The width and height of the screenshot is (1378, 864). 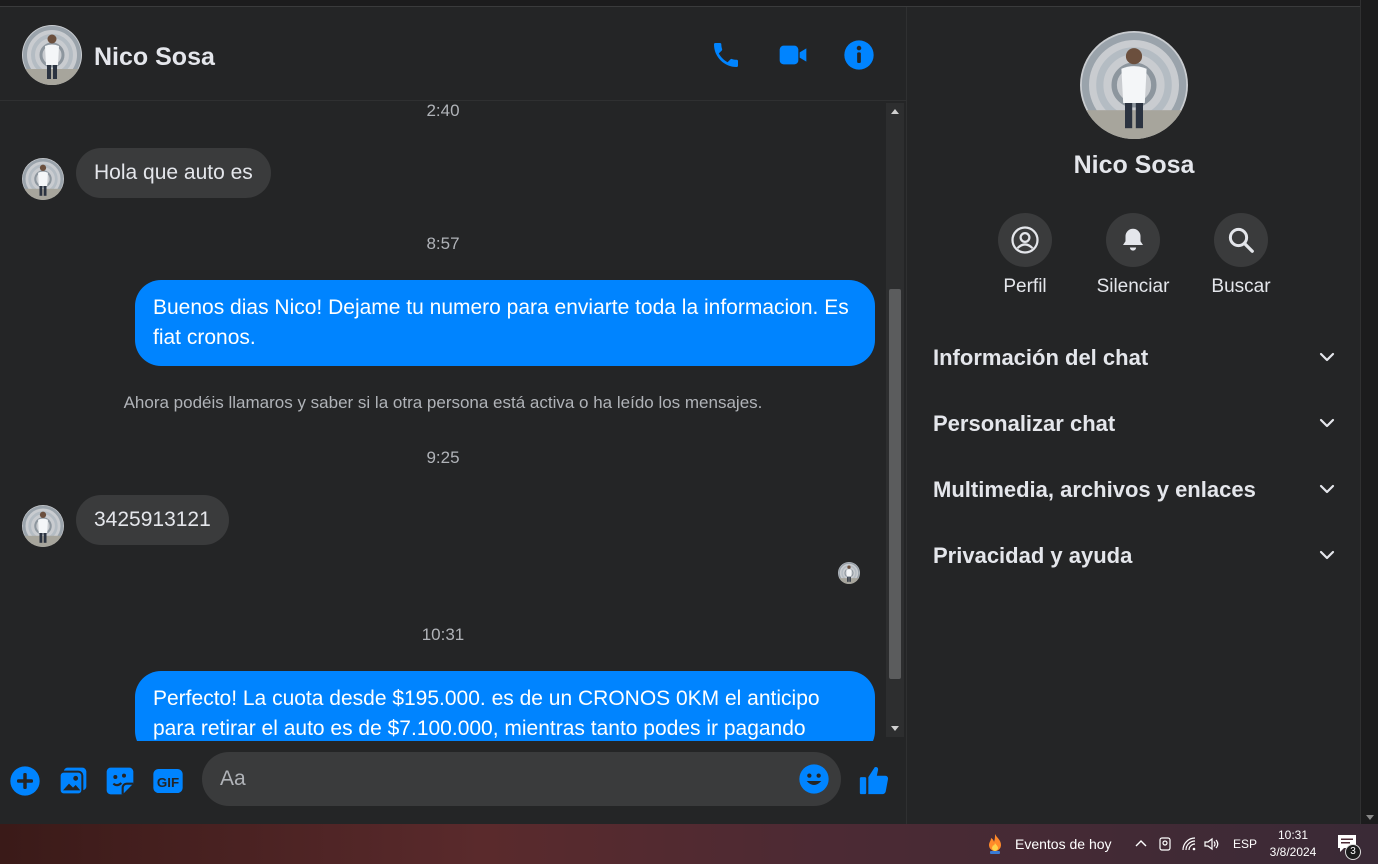 I want to click on mute-label: Silenciar, so click(x=1133, y=286).